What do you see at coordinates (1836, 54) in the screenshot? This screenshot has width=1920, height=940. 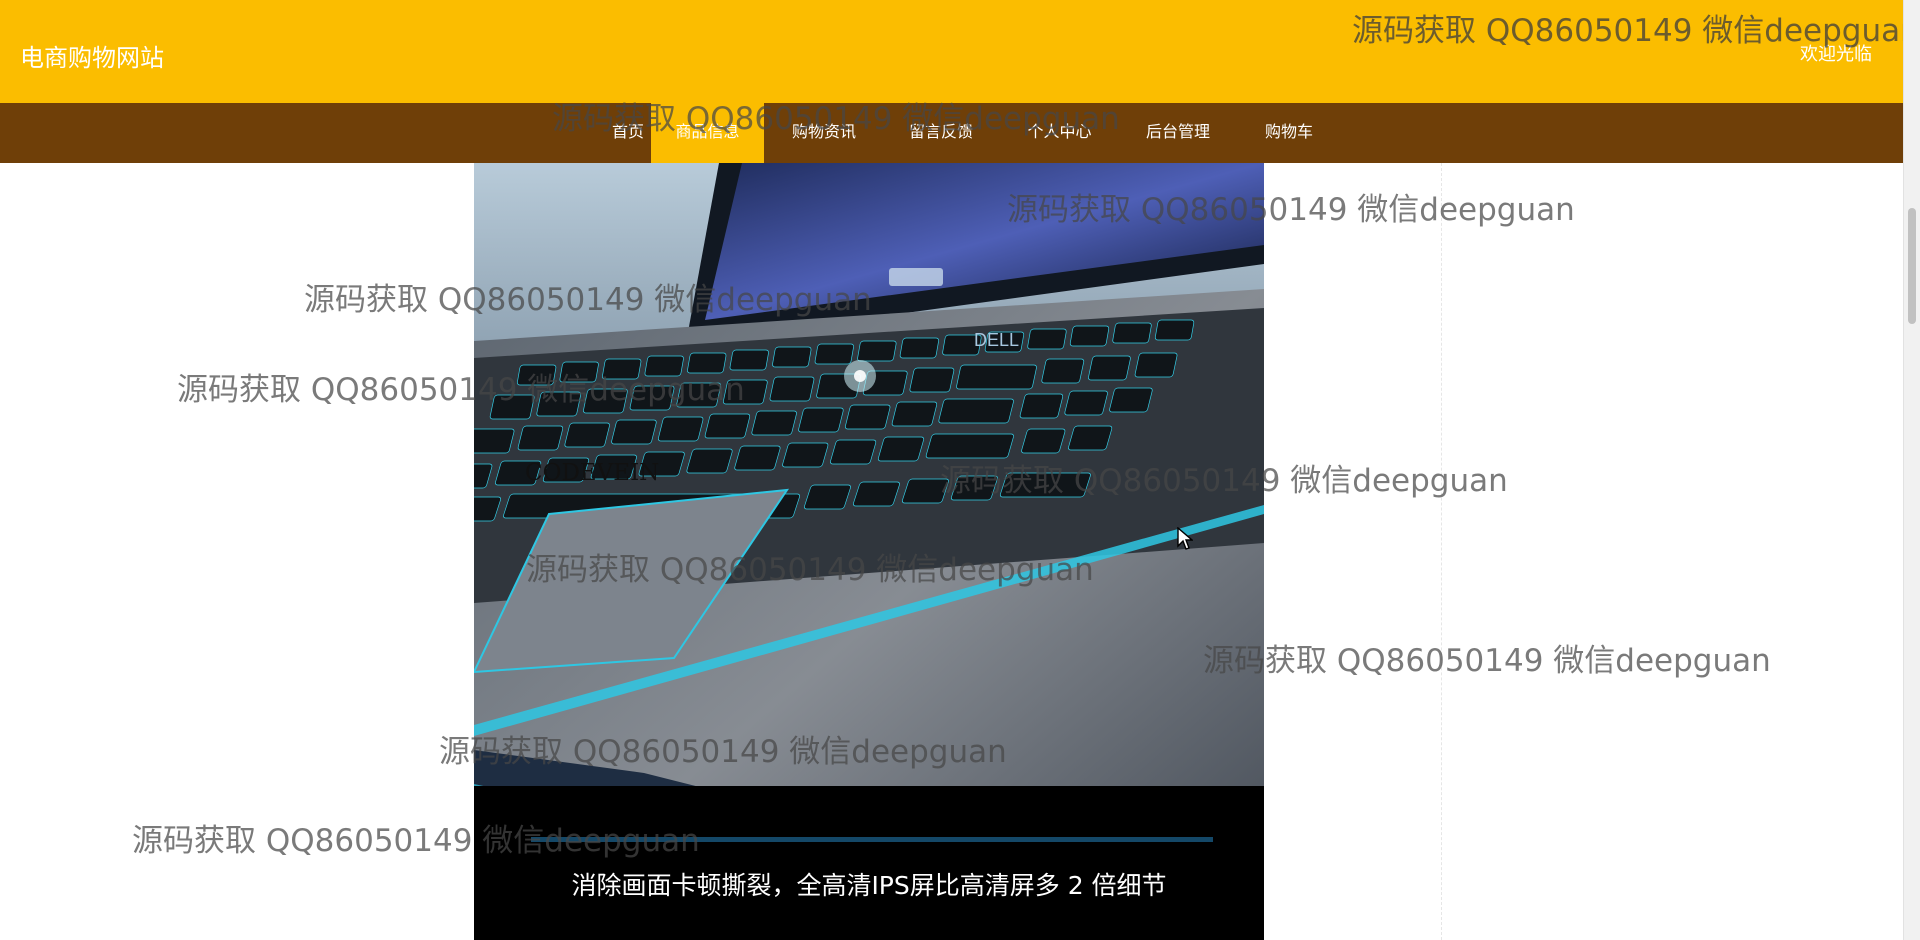 I see `welcome-text: 欢迎光临` at bounding box center [1836, 54].